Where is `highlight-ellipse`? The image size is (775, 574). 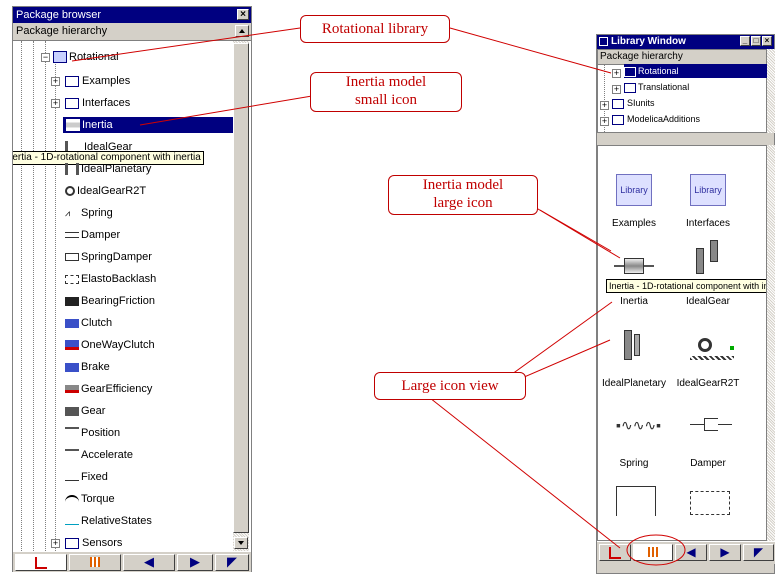 highlight-ellipse is located at coordinates (656, 550).